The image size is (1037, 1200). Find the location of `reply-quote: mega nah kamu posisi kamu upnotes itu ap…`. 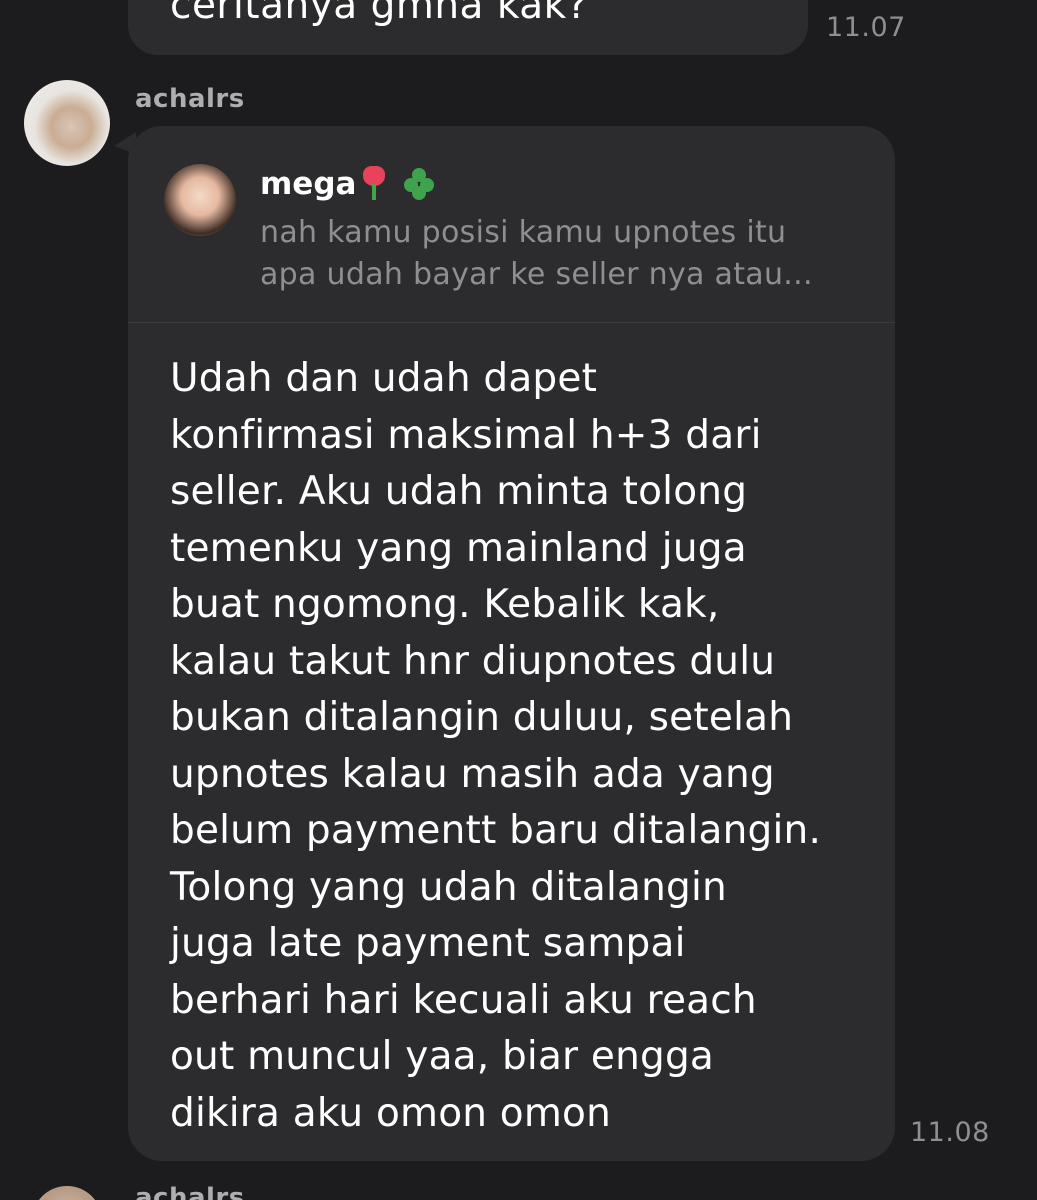

reply-quote: mega nah kamu posisi kamu upnotes itu ap… is located at coordinates (511, 224).